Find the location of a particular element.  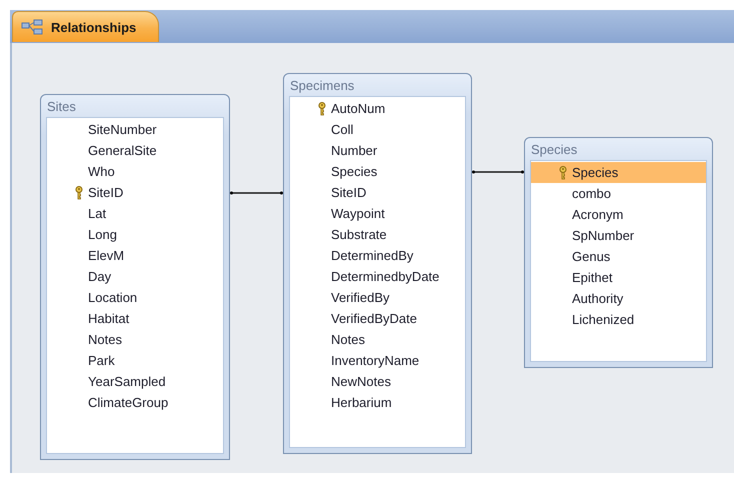

field-name: Authority is located at coordinates (598, 298).